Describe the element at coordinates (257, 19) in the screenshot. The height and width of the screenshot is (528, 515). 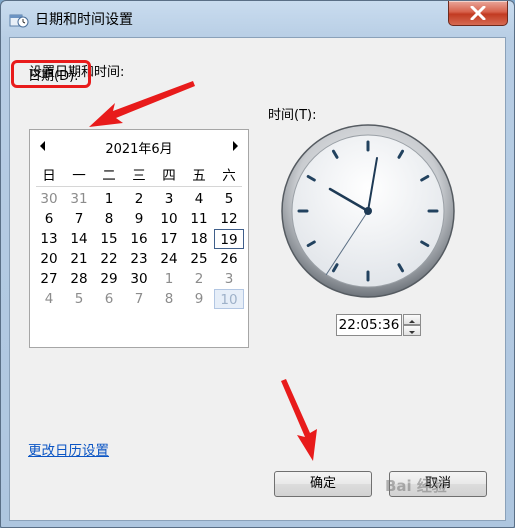
I see `title-bar: 日期和时间设置` at that location.